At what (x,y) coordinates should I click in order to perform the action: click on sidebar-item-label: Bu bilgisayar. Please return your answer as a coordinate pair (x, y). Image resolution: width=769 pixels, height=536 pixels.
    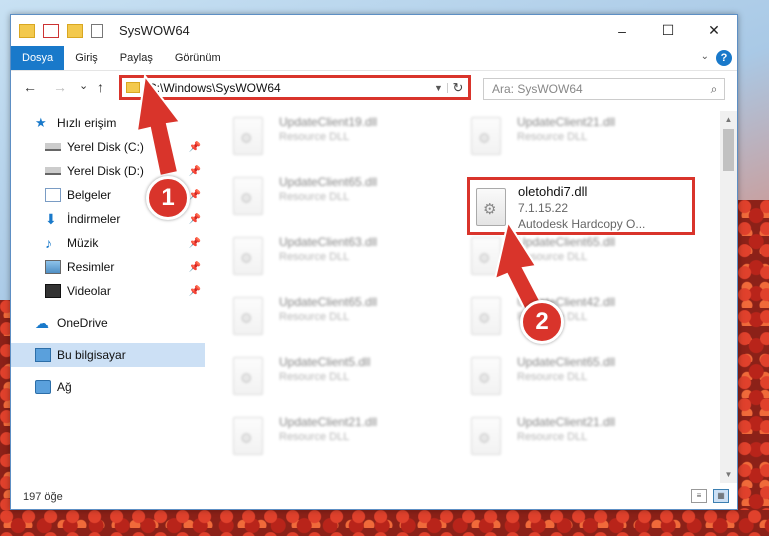
    Looking at the image, I should click on (91, 355).